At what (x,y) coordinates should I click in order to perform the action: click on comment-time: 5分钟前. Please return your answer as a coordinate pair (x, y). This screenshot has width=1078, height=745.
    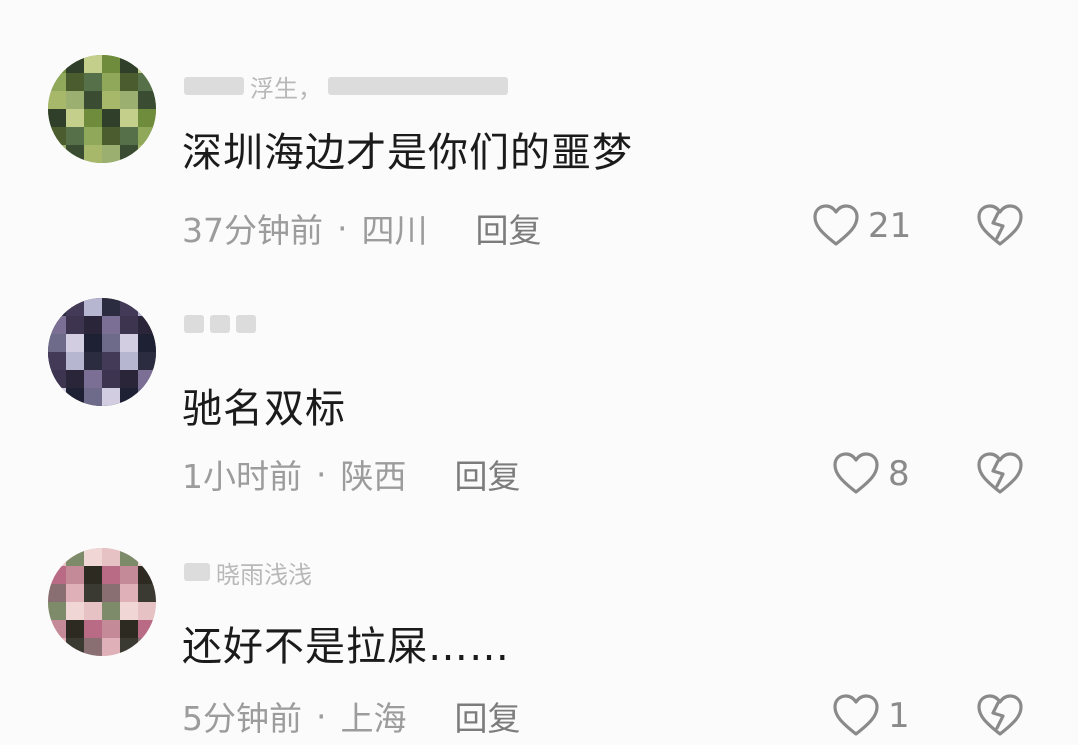
    Looking at the image, I should click on (242, 718).